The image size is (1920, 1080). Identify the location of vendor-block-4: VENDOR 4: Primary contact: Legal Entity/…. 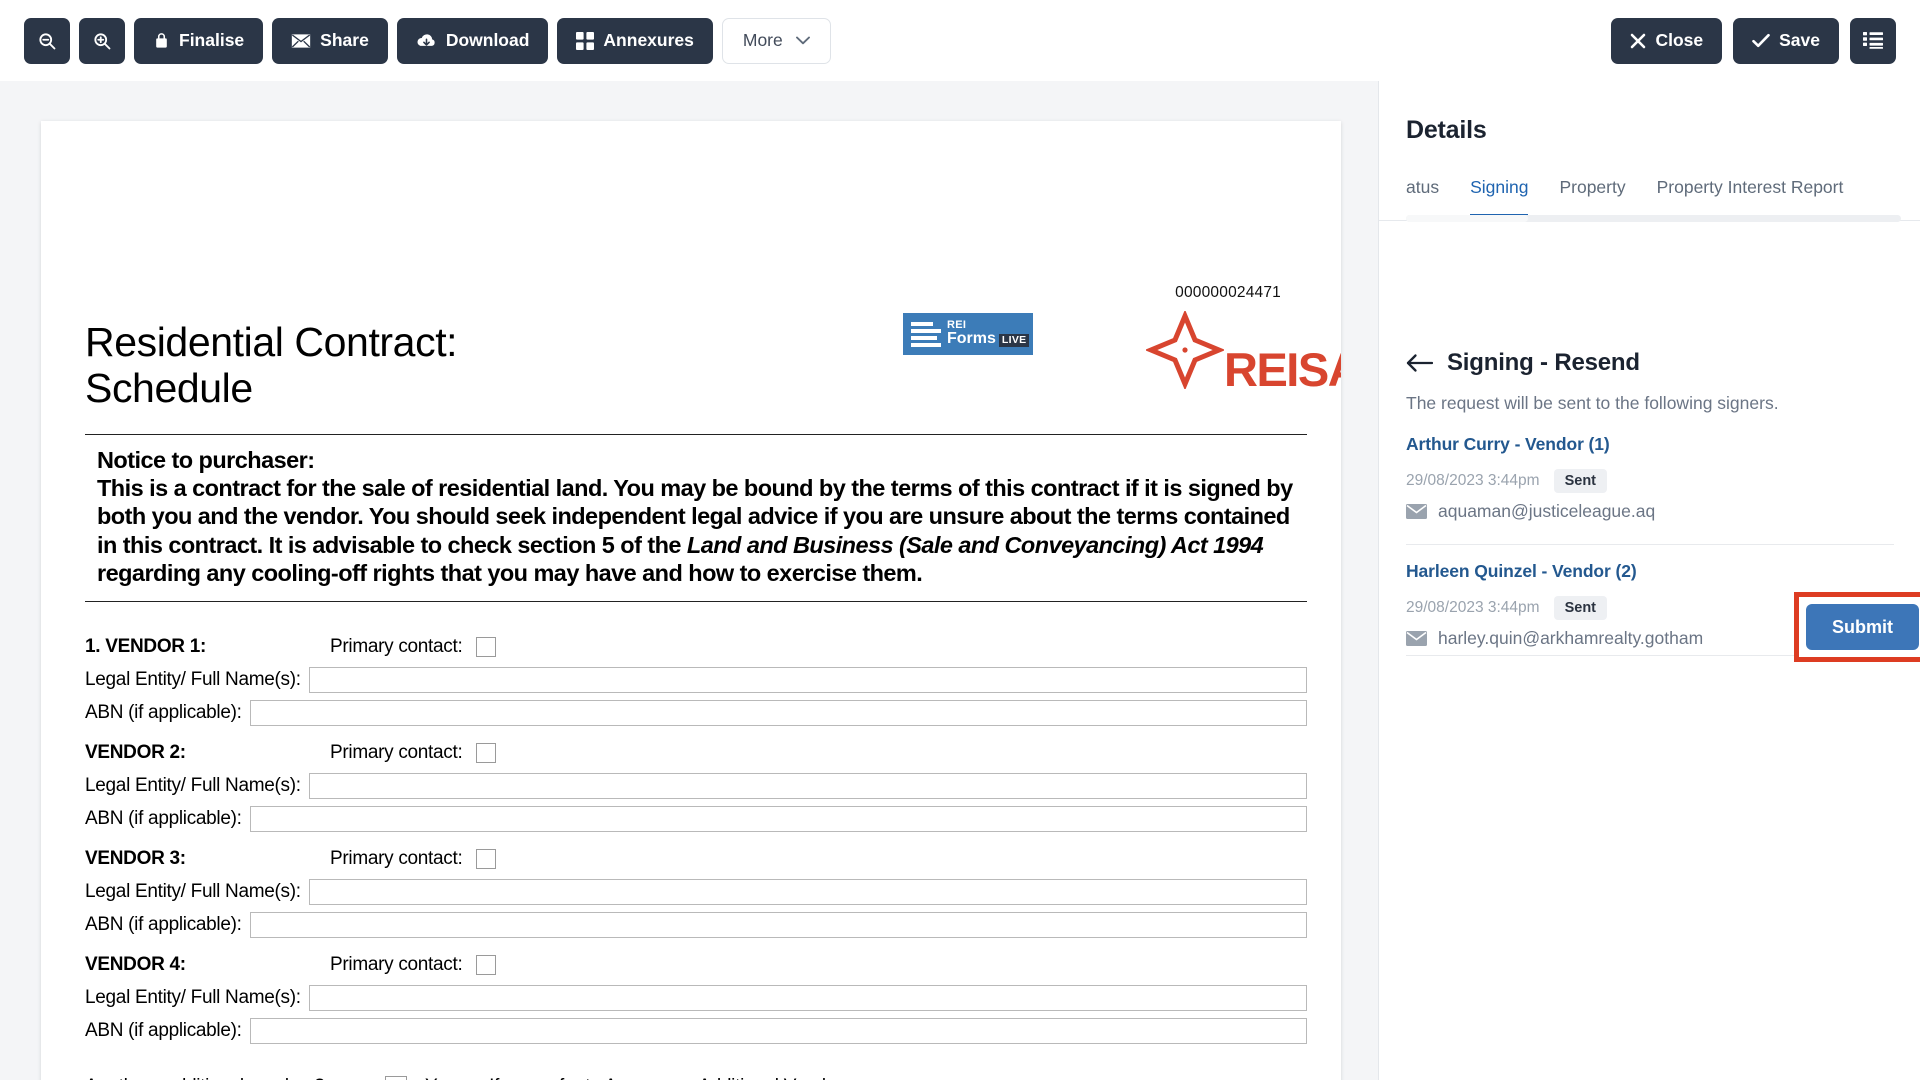
(696, 998).